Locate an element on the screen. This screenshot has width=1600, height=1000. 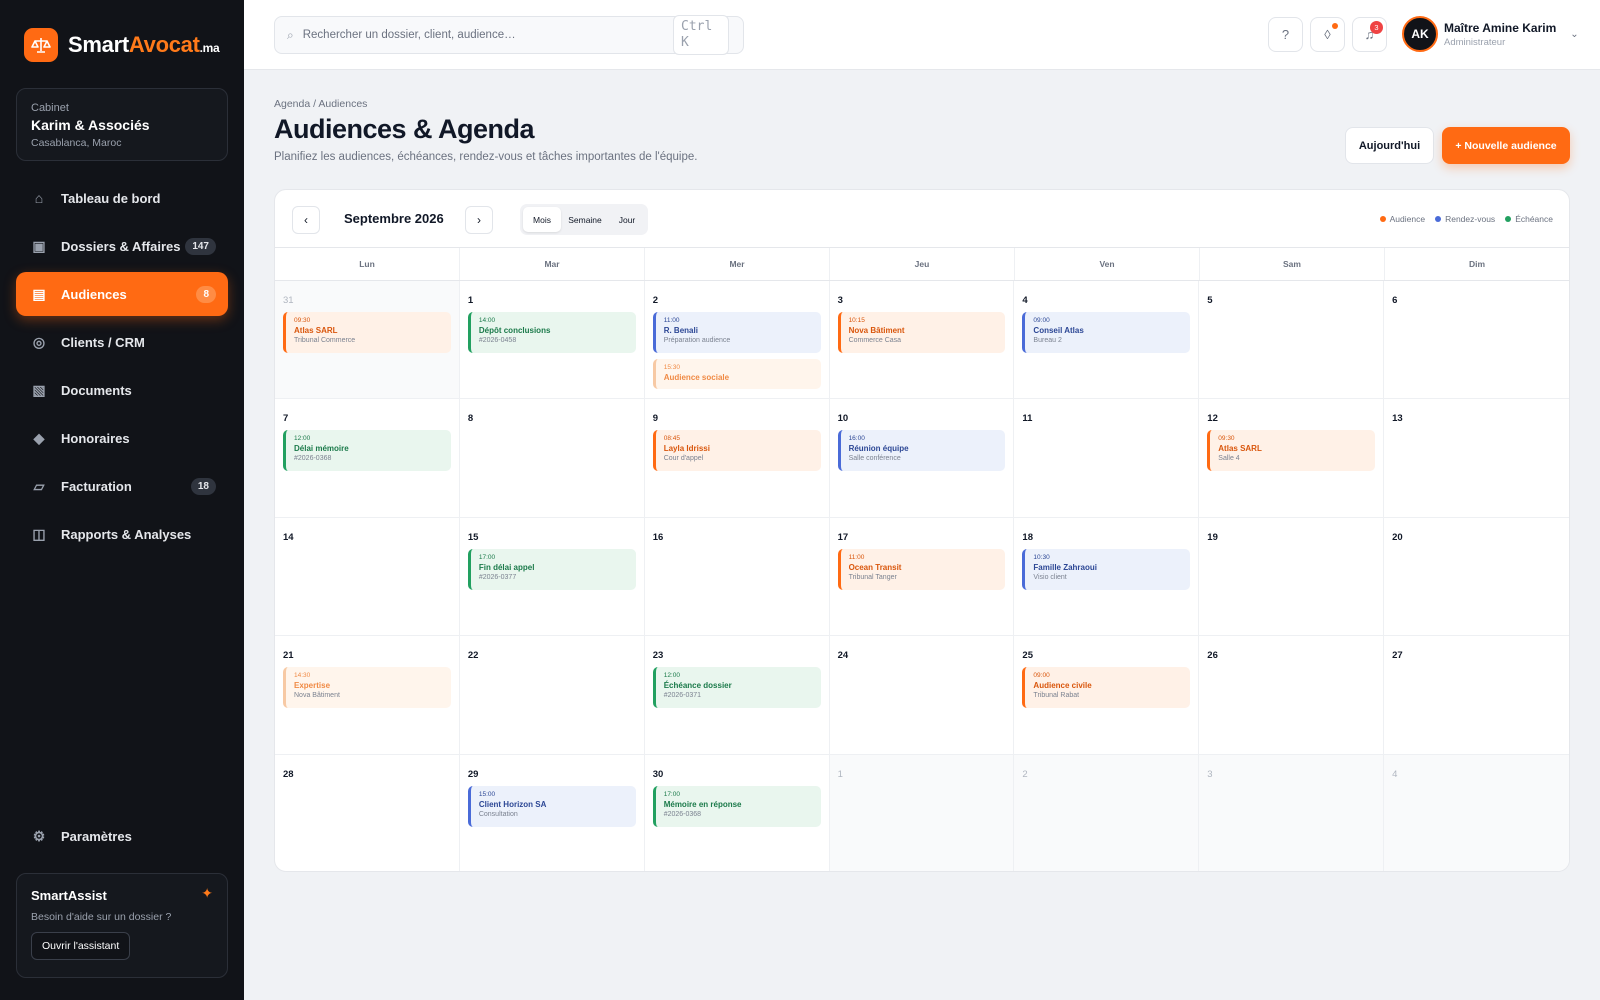
calendar-event: 09:30 Atlas SARL Tribunal Commerce is located at coordinates (367, 332).